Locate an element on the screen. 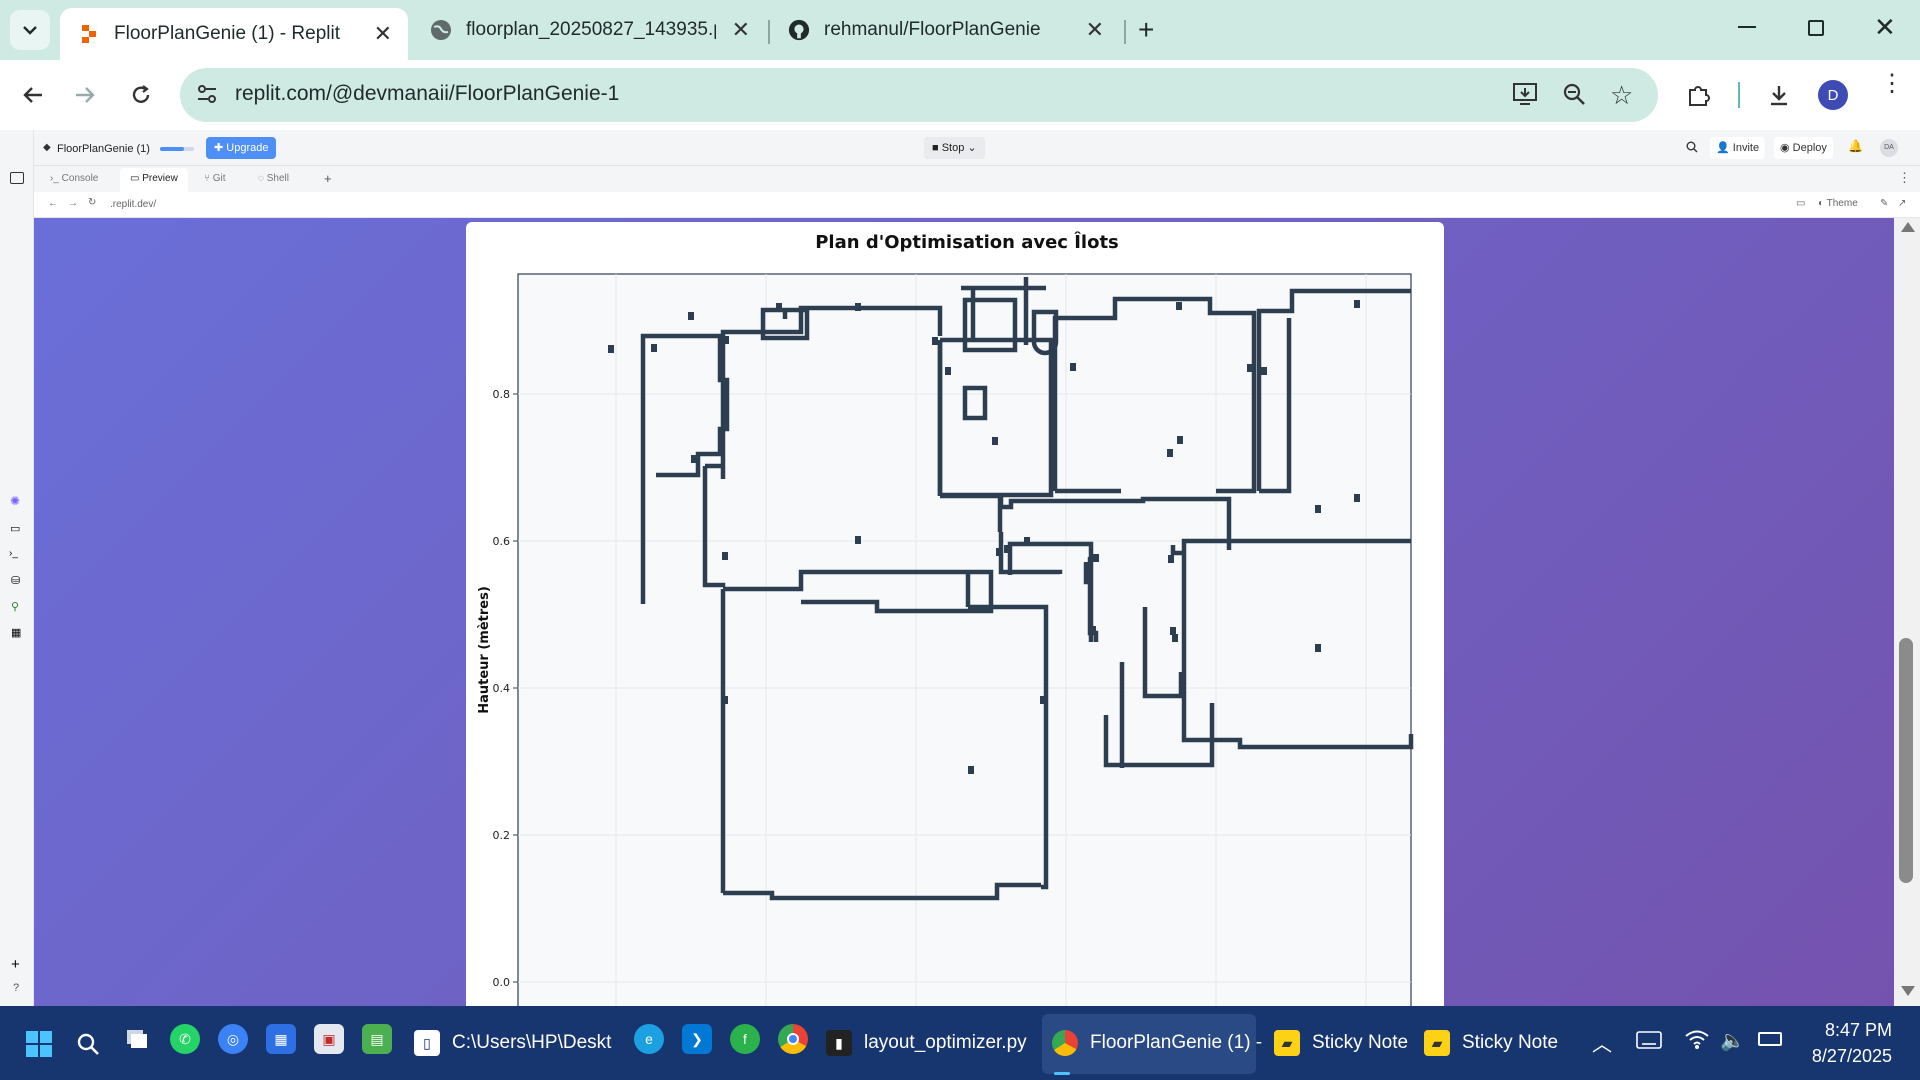 The width and height of the screenshot is (1920, 1080). taskbar-app-chrome: FloorPlanGenie (1) - is located at coordinates (1157, 1043).